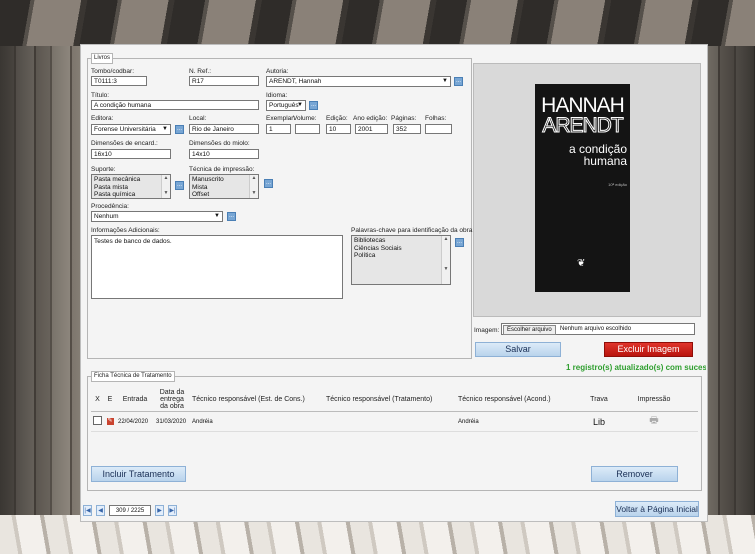 The width and height of the screenshot is (755, 554). Describe the element at coordinates (371, 129) in the screenshot. I see `ano-input: 2001` at that location.